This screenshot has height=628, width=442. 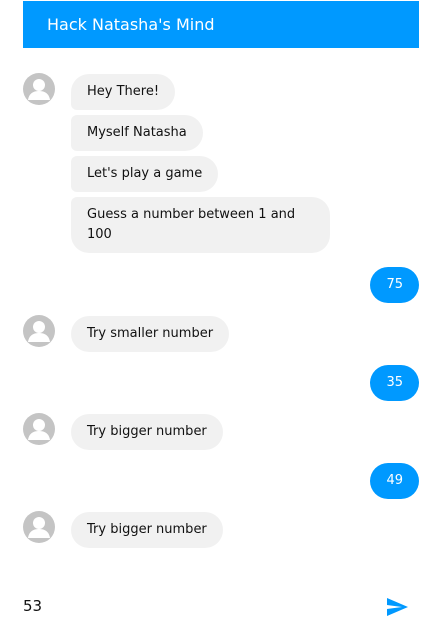 I want to click on message-composer, so click(x=221, y=606).